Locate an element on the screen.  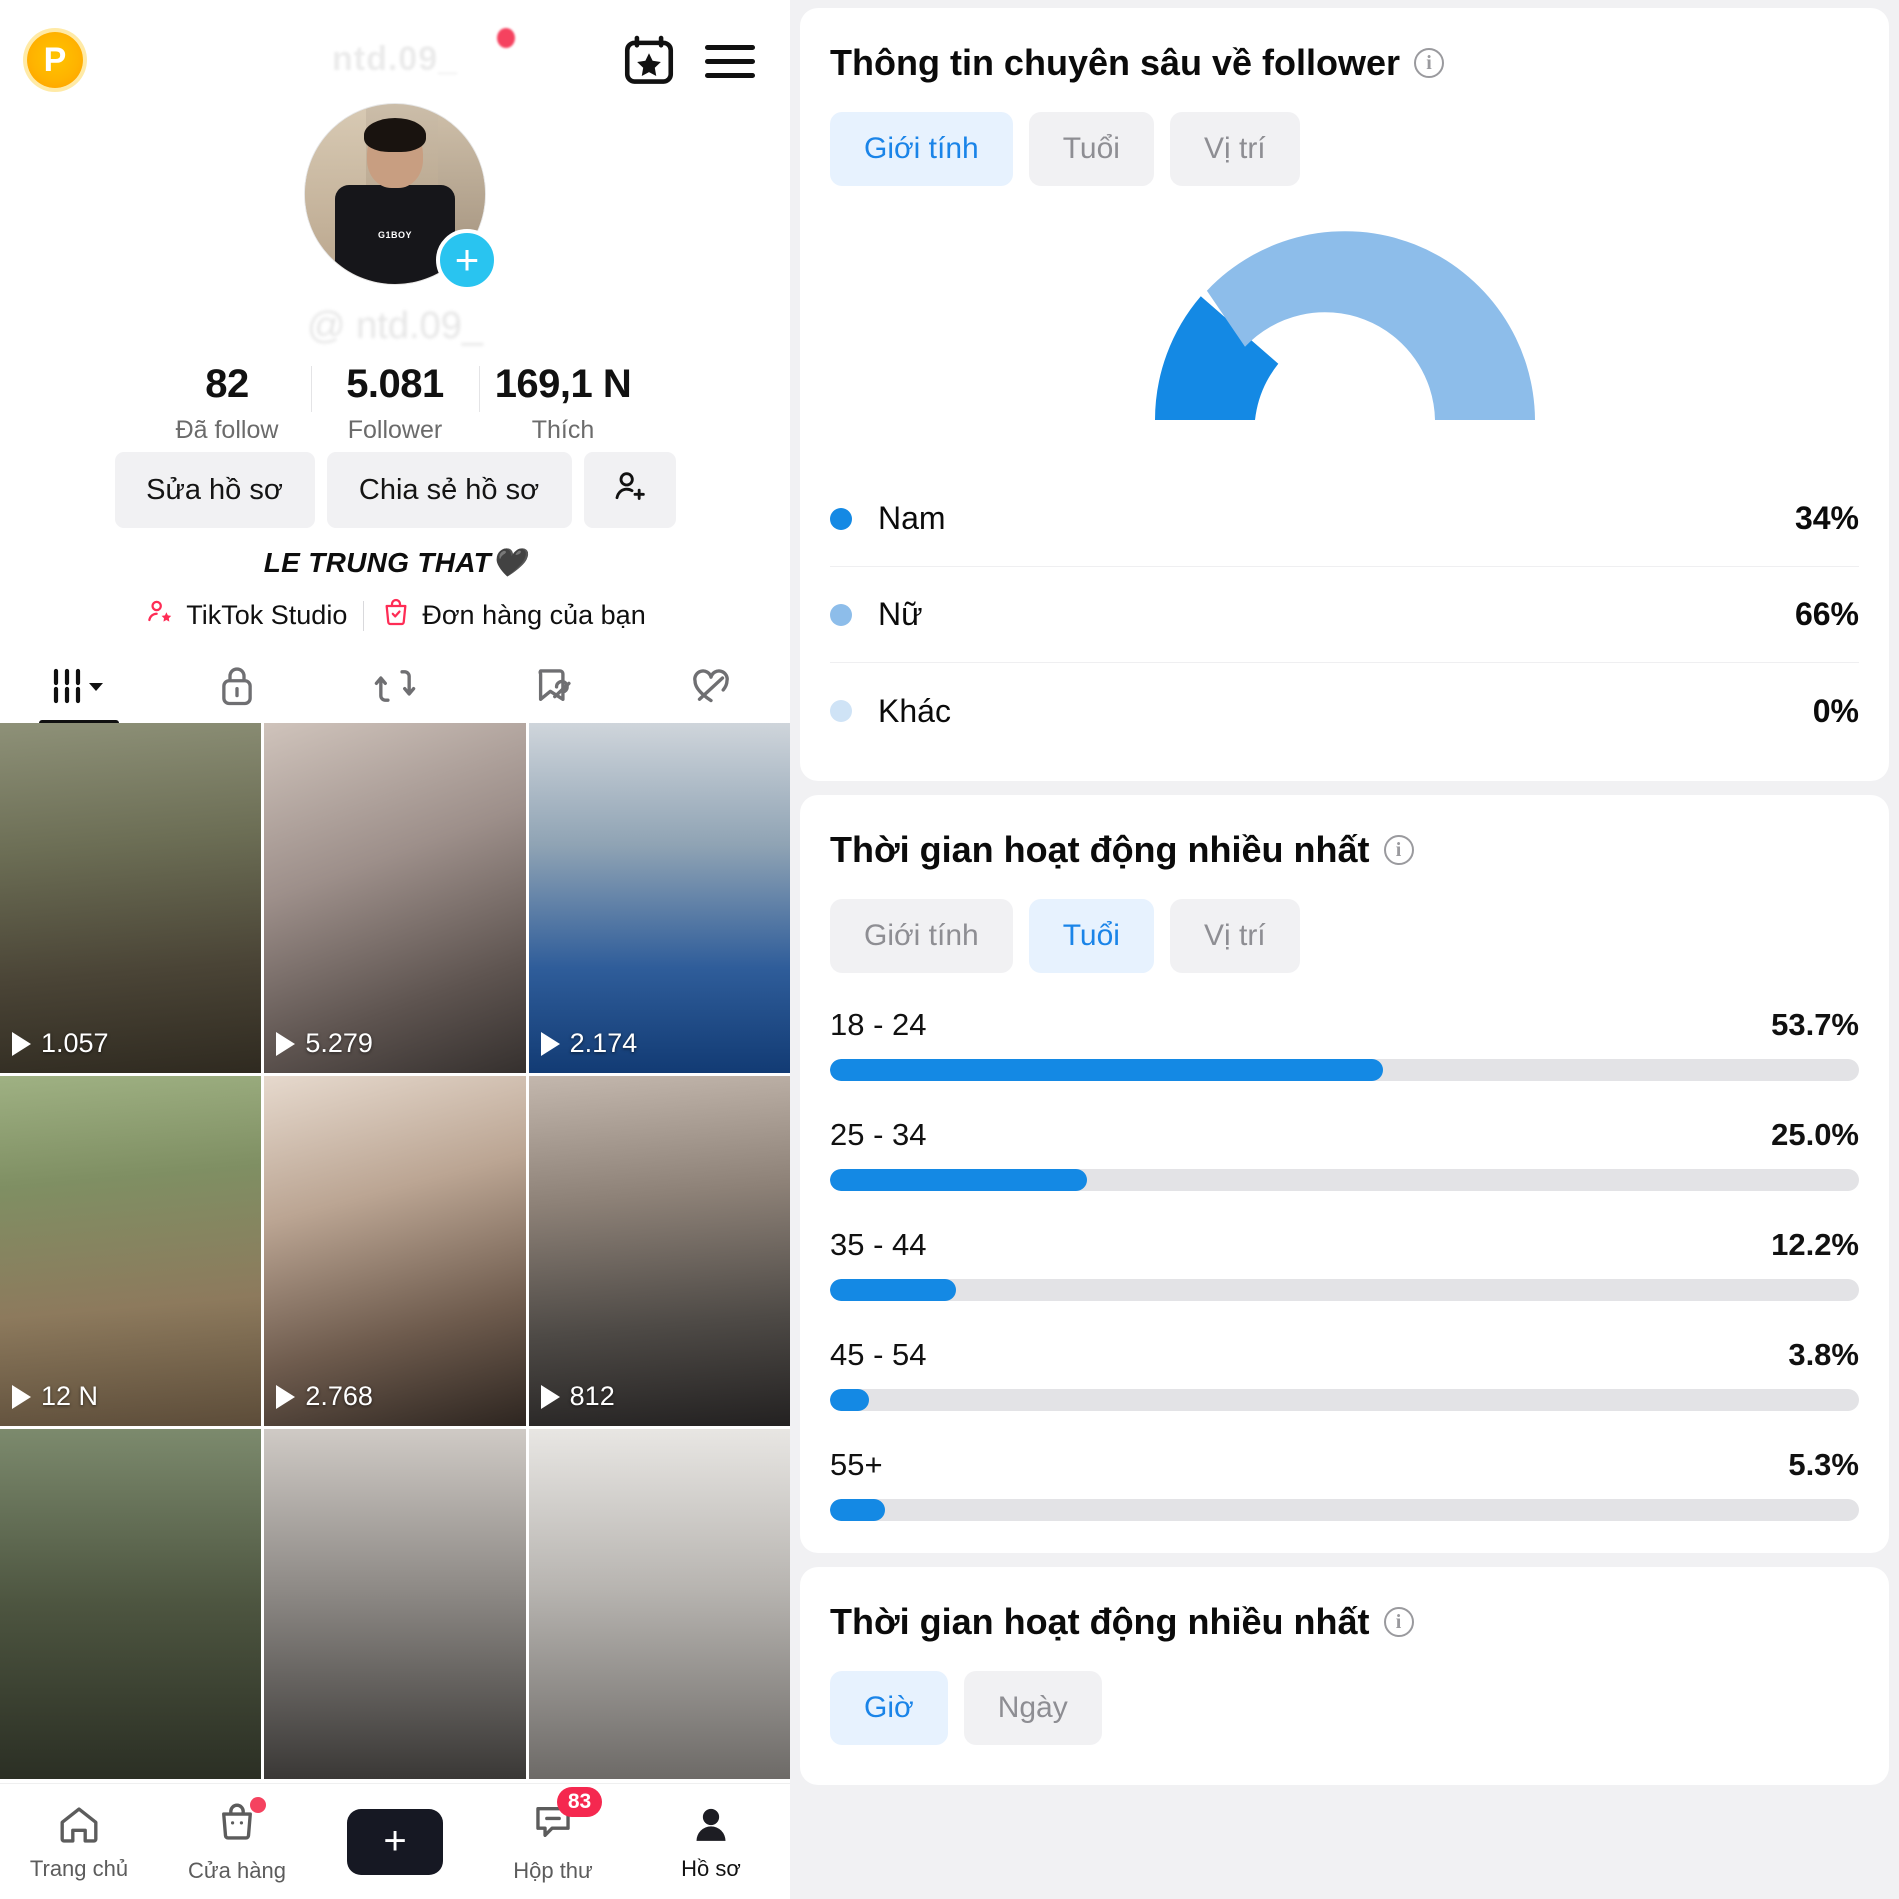
gender-gauge-chart is located at coordinates (1344, 327).